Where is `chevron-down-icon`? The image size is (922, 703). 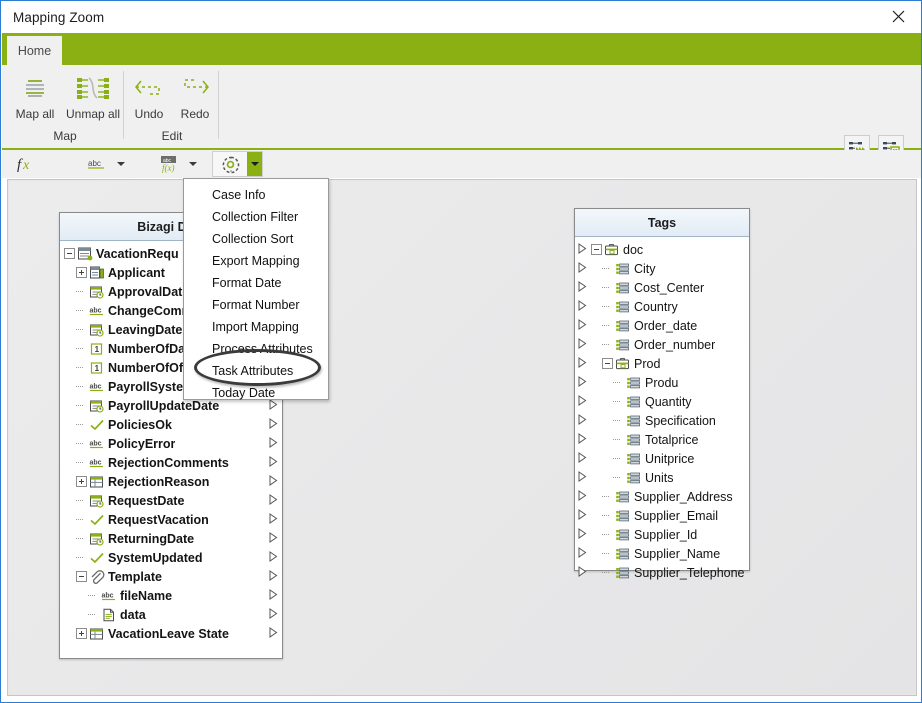
chevron-down-icon is located at coordinates (121, 164).